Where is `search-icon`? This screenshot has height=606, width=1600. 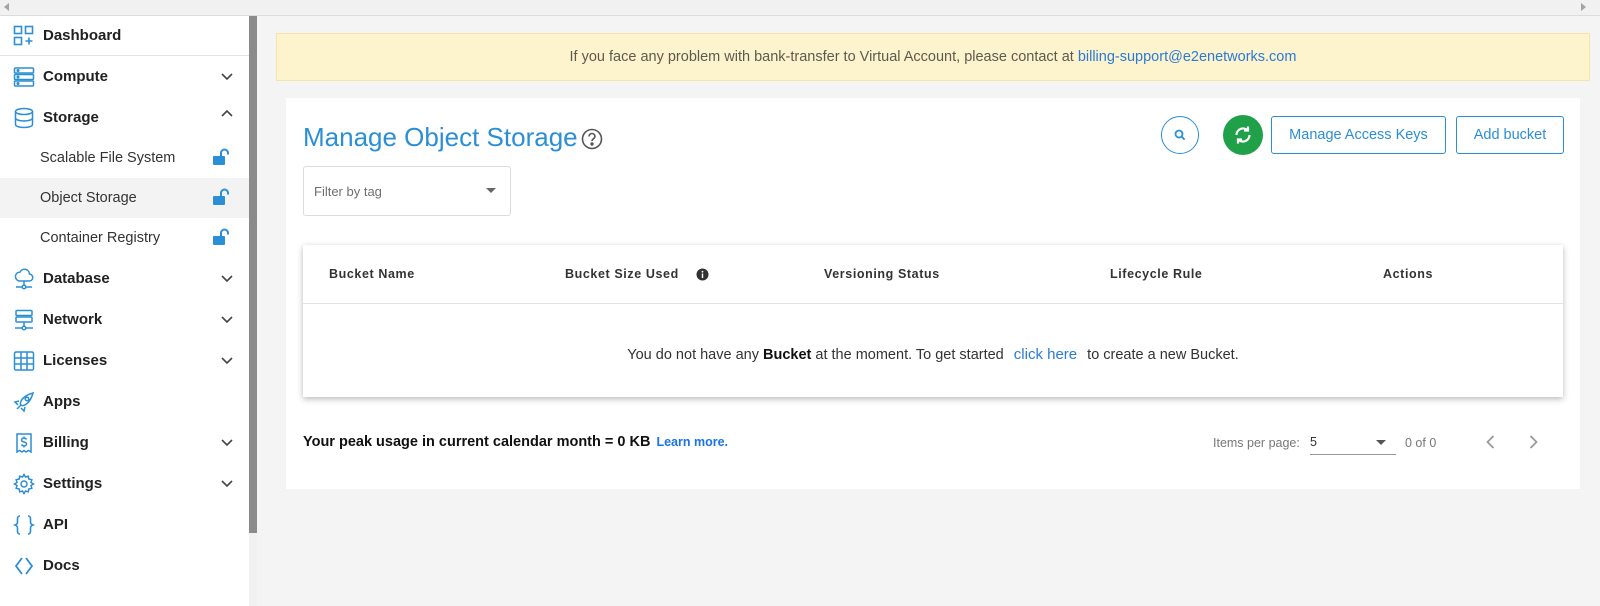
search-icon is located at coordinates (1180, 135).